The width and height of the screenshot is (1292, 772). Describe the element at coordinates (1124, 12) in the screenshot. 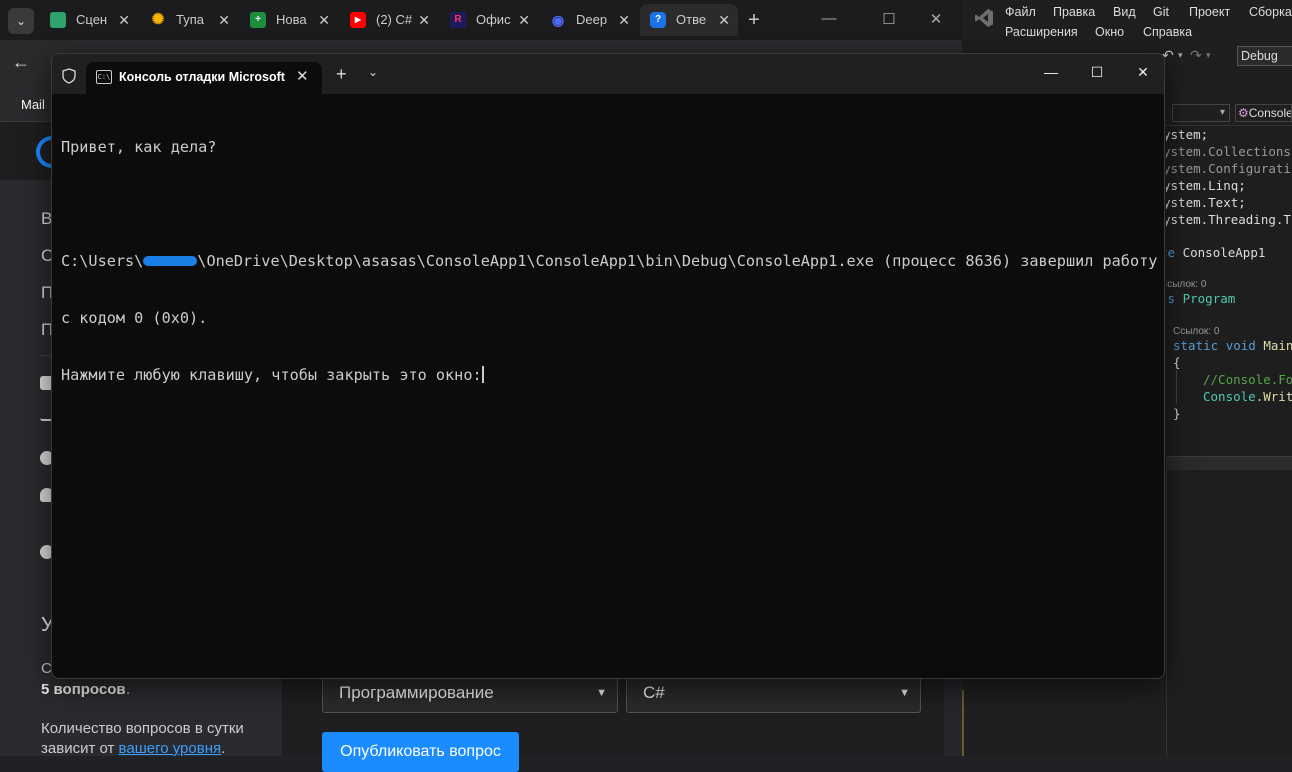

I see `menu-view: Вид` at that location.